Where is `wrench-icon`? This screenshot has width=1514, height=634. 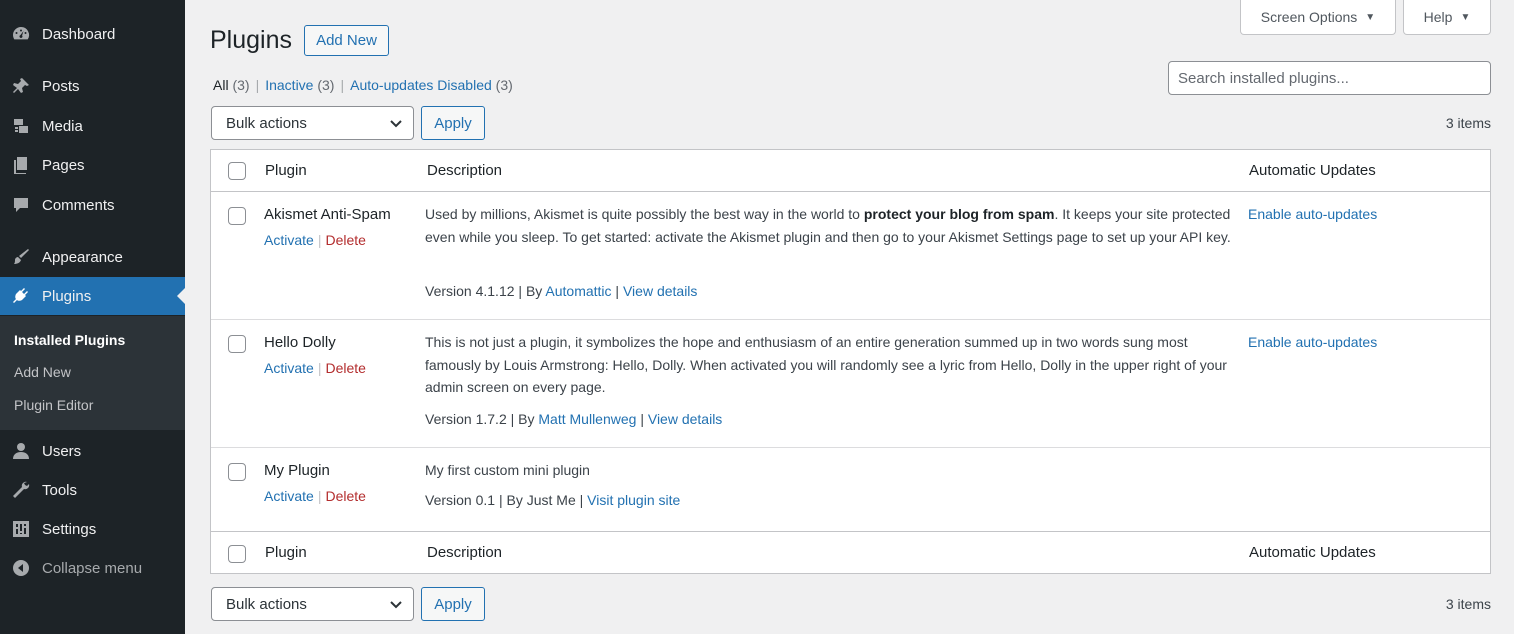 wrench-icon is located at coordinates (21, 490).